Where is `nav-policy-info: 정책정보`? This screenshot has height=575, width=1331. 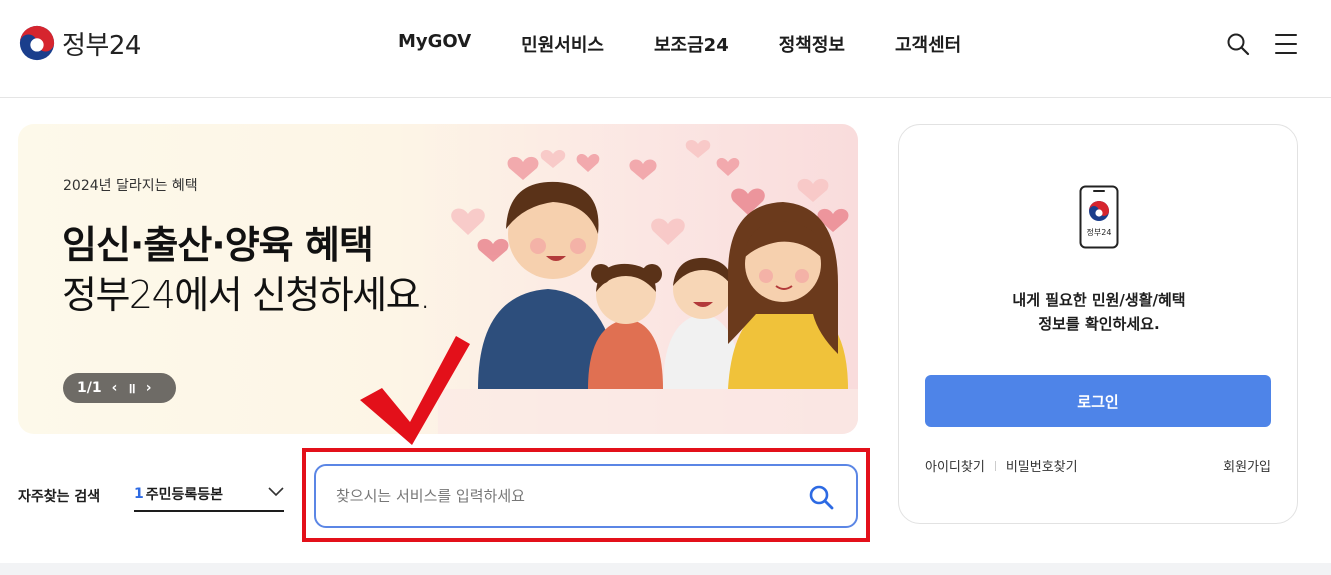
nav-policy-info: 정책정보 is located at coordinates (812, 44).